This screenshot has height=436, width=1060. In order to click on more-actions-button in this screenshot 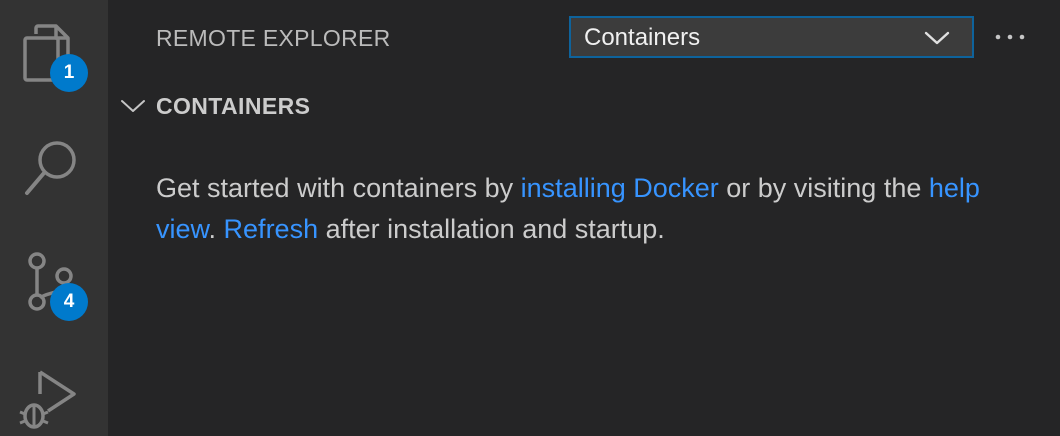, I will do `click(1011, 37)`.